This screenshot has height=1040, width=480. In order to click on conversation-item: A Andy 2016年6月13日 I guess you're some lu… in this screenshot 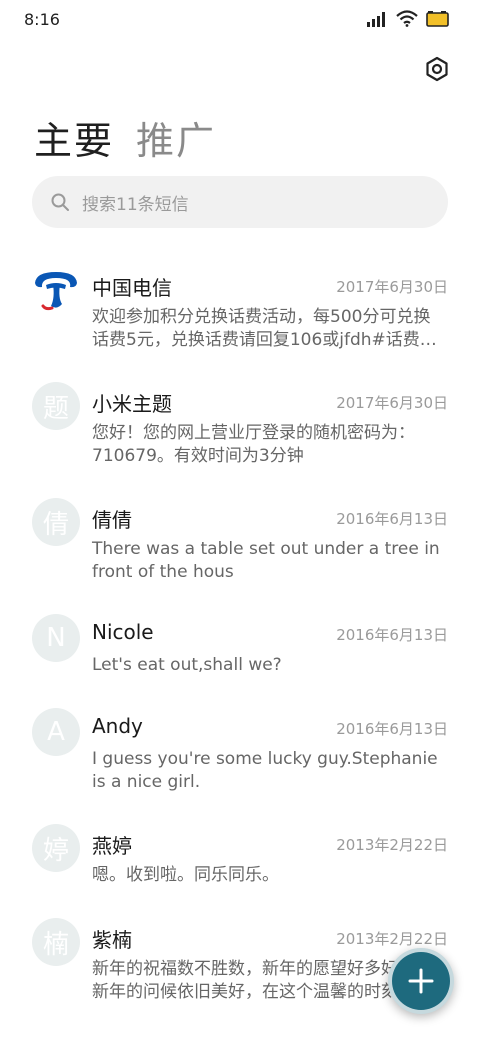, I will do `click(240, 762)`.